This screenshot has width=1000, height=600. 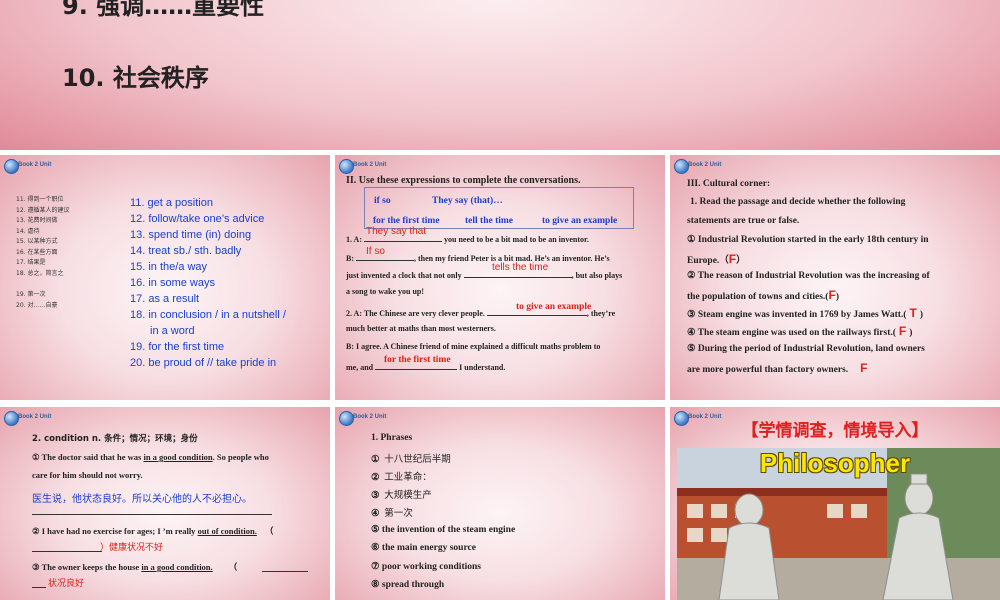 I want to click on list-item: ③ 大规模生产, so click(x=401, y=495).